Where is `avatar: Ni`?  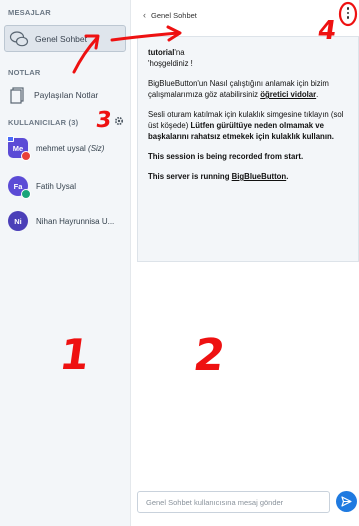 avatar: Ni is located at coordinates (18, 221).